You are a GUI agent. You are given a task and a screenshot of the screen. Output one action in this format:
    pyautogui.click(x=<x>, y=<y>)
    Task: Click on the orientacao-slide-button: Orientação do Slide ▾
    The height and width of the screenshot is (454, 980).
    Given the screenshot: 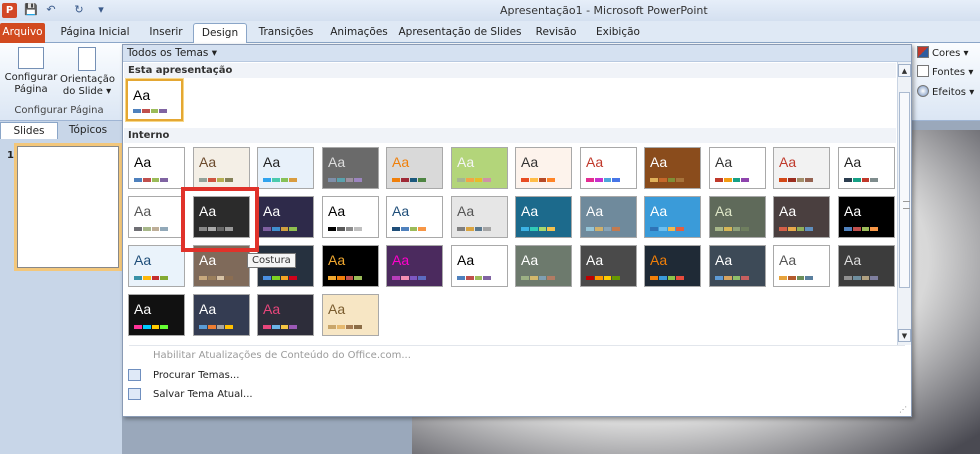 What is the action you would take?
    pyautogui.click(x=87, y=72)
    